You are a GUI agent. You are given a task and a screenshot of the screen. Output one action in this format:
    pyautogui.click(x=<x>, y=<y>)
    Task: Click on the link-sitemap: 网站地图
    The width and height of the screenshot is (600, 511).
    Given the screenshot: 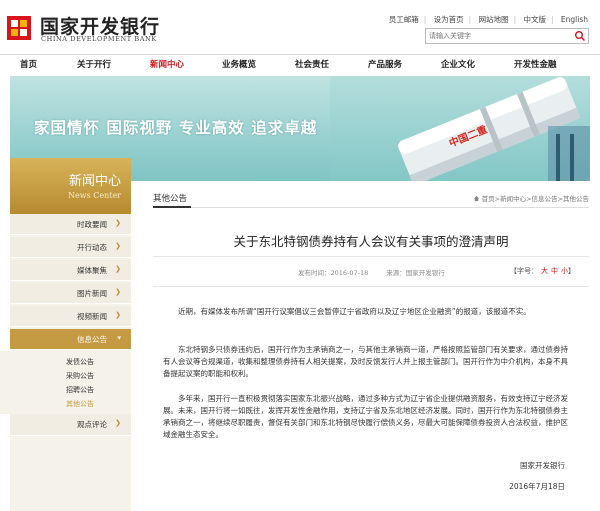 What is the action you would take?
    pyautogui.click(x=494, y=19)
    